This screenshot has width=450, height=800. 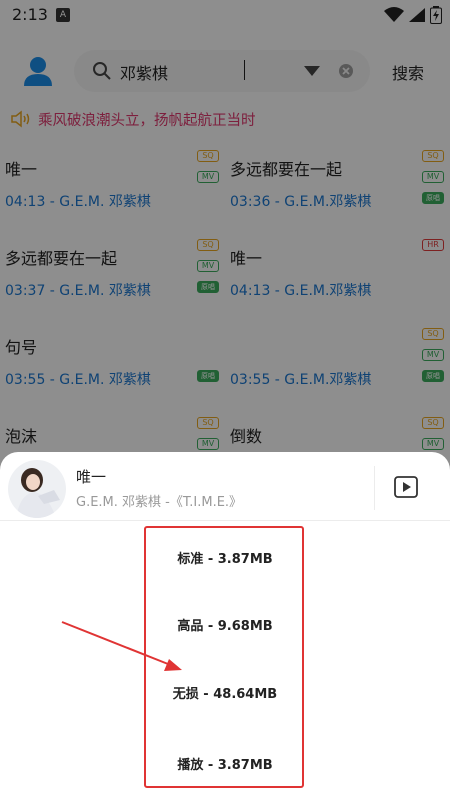 What do you see at coordinates (406, 487) in the screenshot?
I see `play-video-icon` at bounding box center [406, 487].